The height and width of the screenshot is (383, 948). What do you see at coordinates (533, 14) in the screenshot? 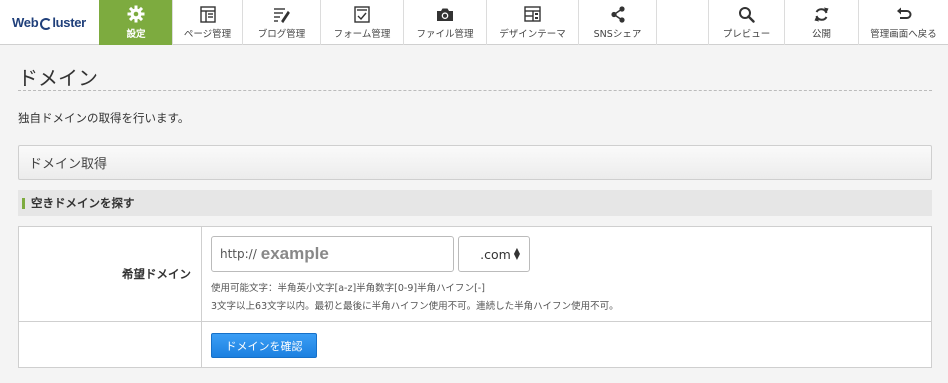
I see `layout-icon` at bounding box center [533, 14].